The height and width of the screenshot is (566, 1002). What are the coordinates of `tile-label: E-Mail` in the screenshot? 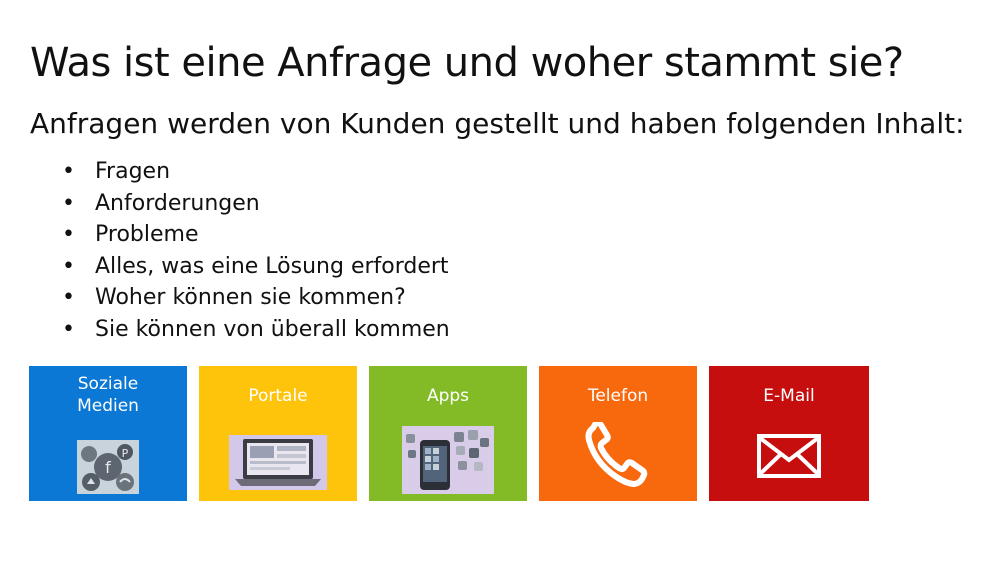 It's located at (789, 396).